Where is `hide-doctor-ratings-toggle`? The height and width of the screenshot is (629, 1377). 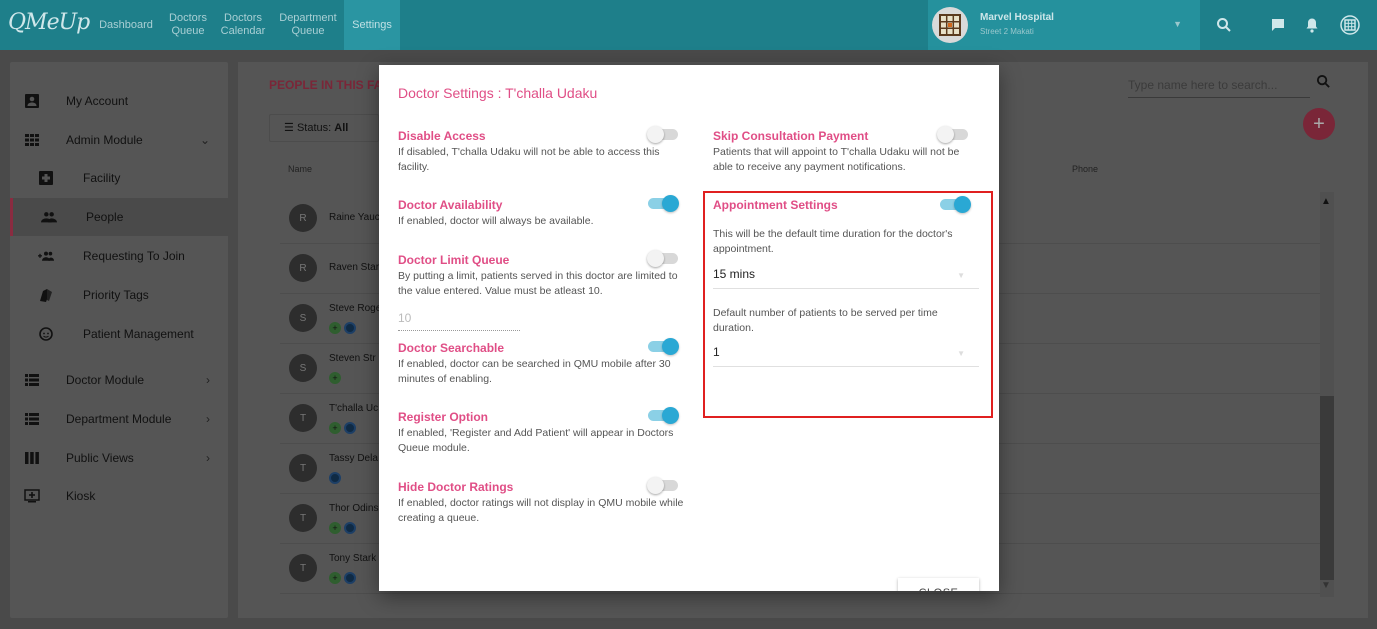
hide-doctor-ratings-toggle is located at coordinates (663, 485).